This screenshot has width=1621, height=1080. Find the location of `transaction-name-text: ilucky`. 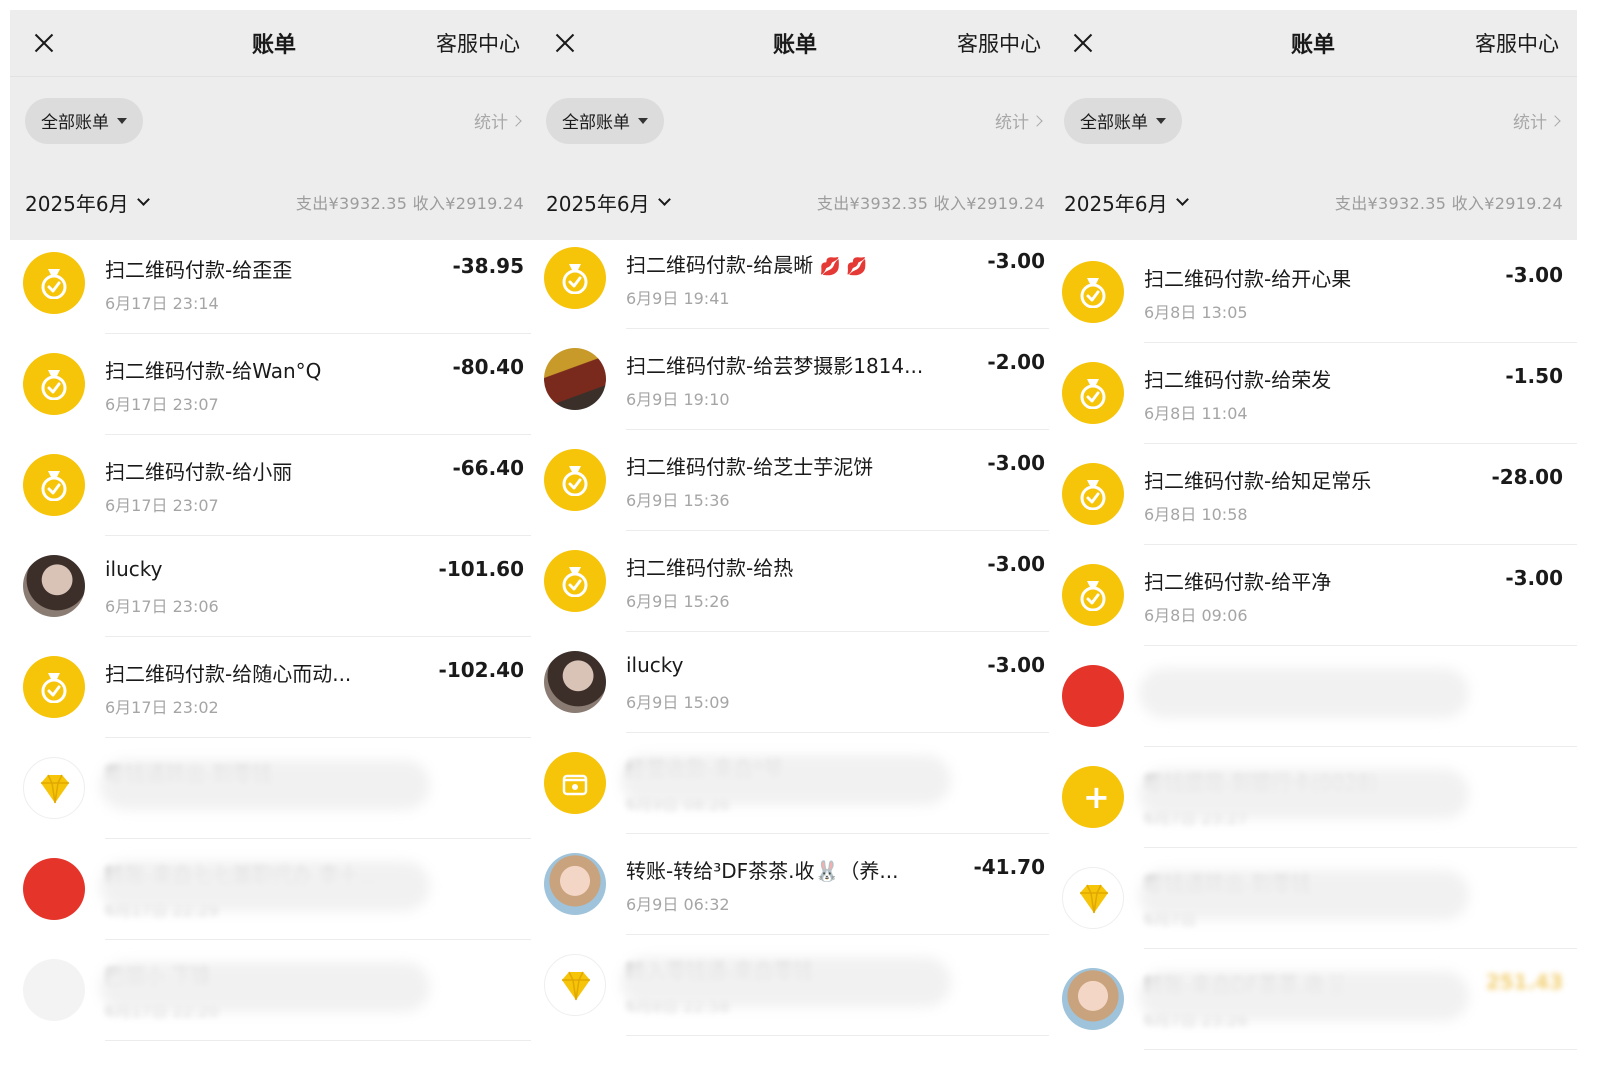

transaction-name-text: ilucky is located at coordinates (134, 569).